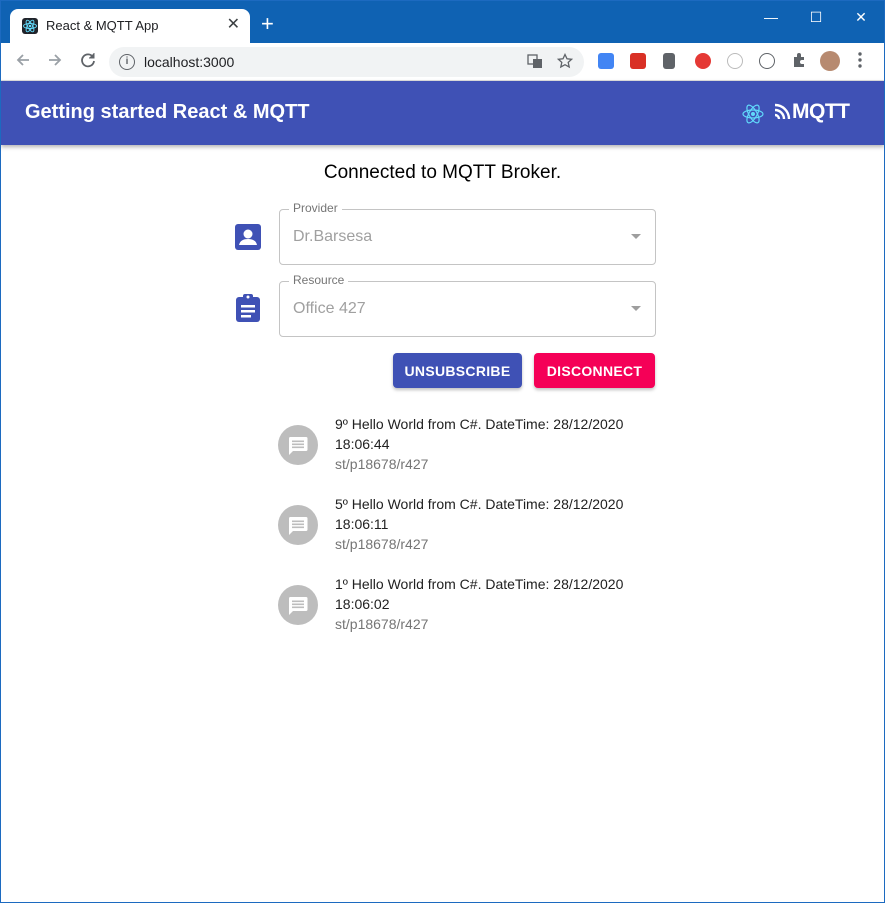  I want to click on puzzle-extensions-icon, so click(799, 60).